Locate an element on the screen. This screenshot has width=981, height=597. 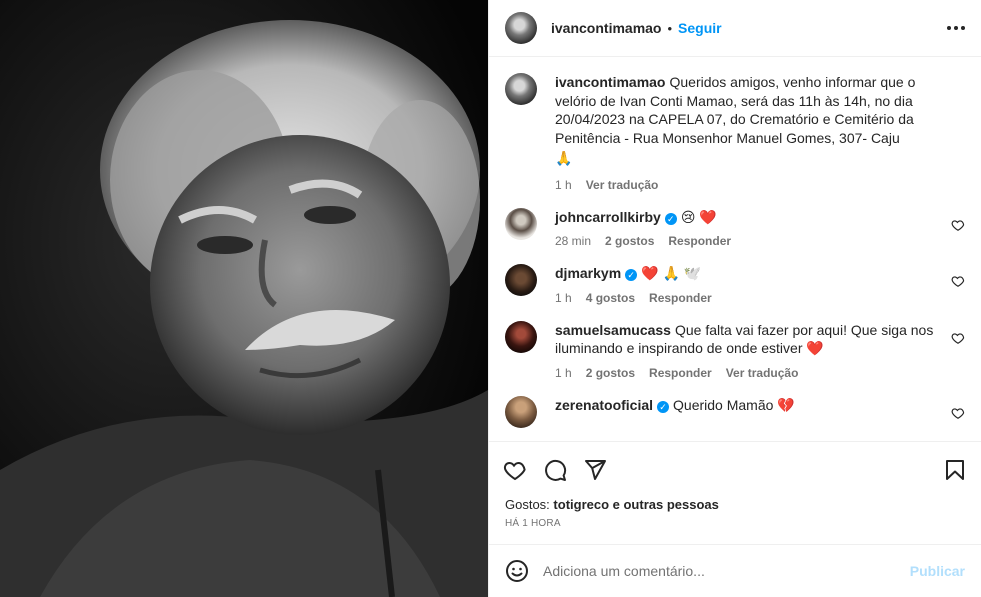
more-icon is located at coordinates (956, 28).